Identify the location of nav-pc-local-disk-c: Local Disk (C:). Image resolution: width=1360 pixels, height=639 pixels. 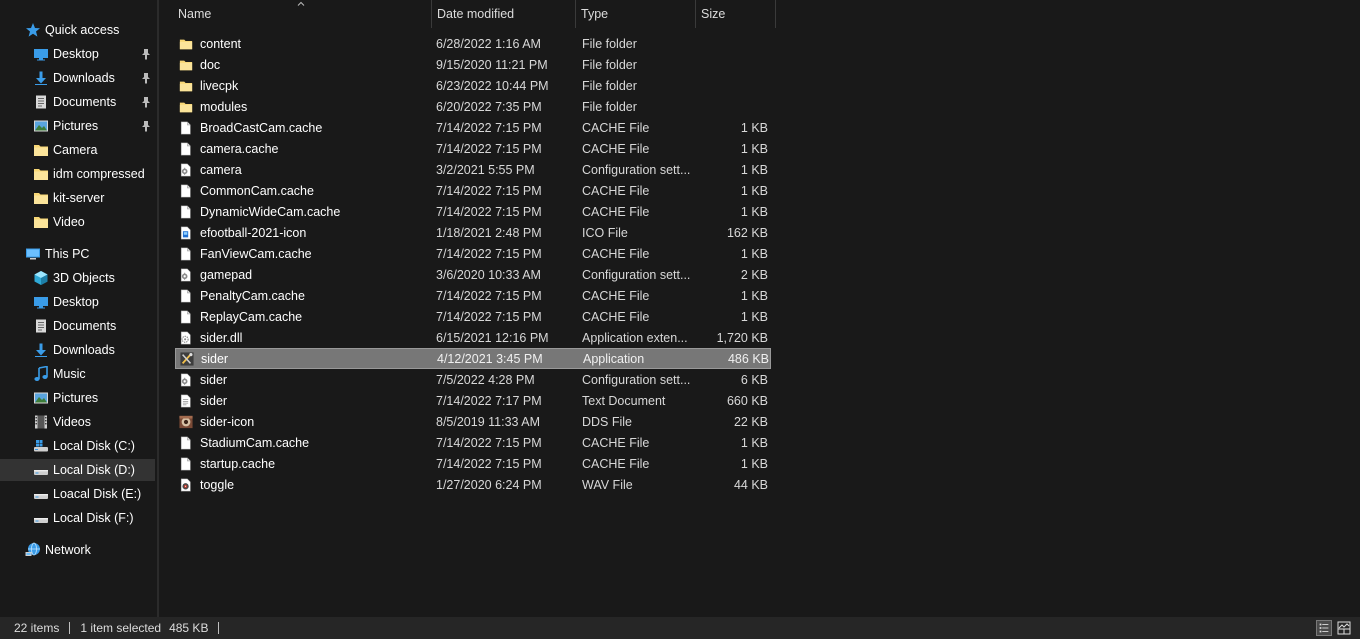
(77, 446).